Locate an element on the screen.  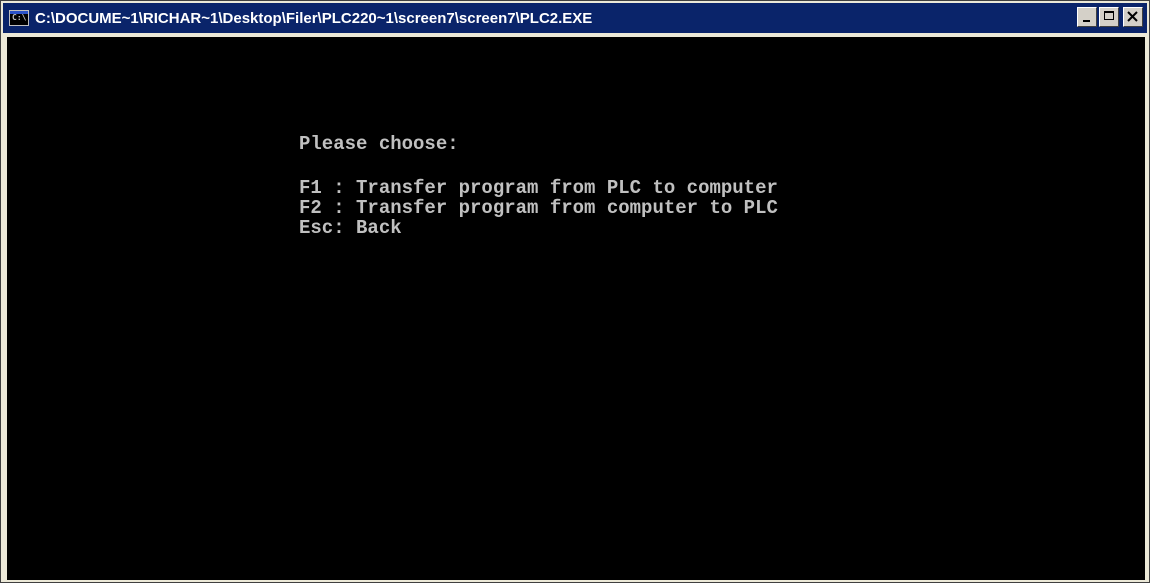
window-controls is located at coordinates (1110, 17).